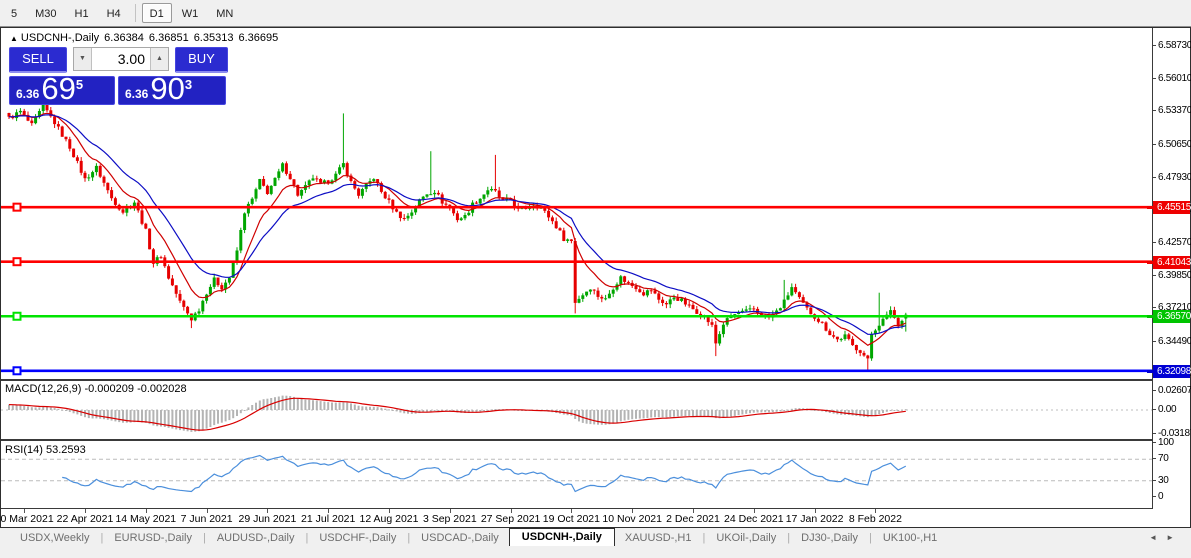 The height and width of the screenshot is (558, 1191). What do you see at coordinates (38, 60) in the screenshot?
I see `sell-button: SELL` at bounding box center [38, 60].